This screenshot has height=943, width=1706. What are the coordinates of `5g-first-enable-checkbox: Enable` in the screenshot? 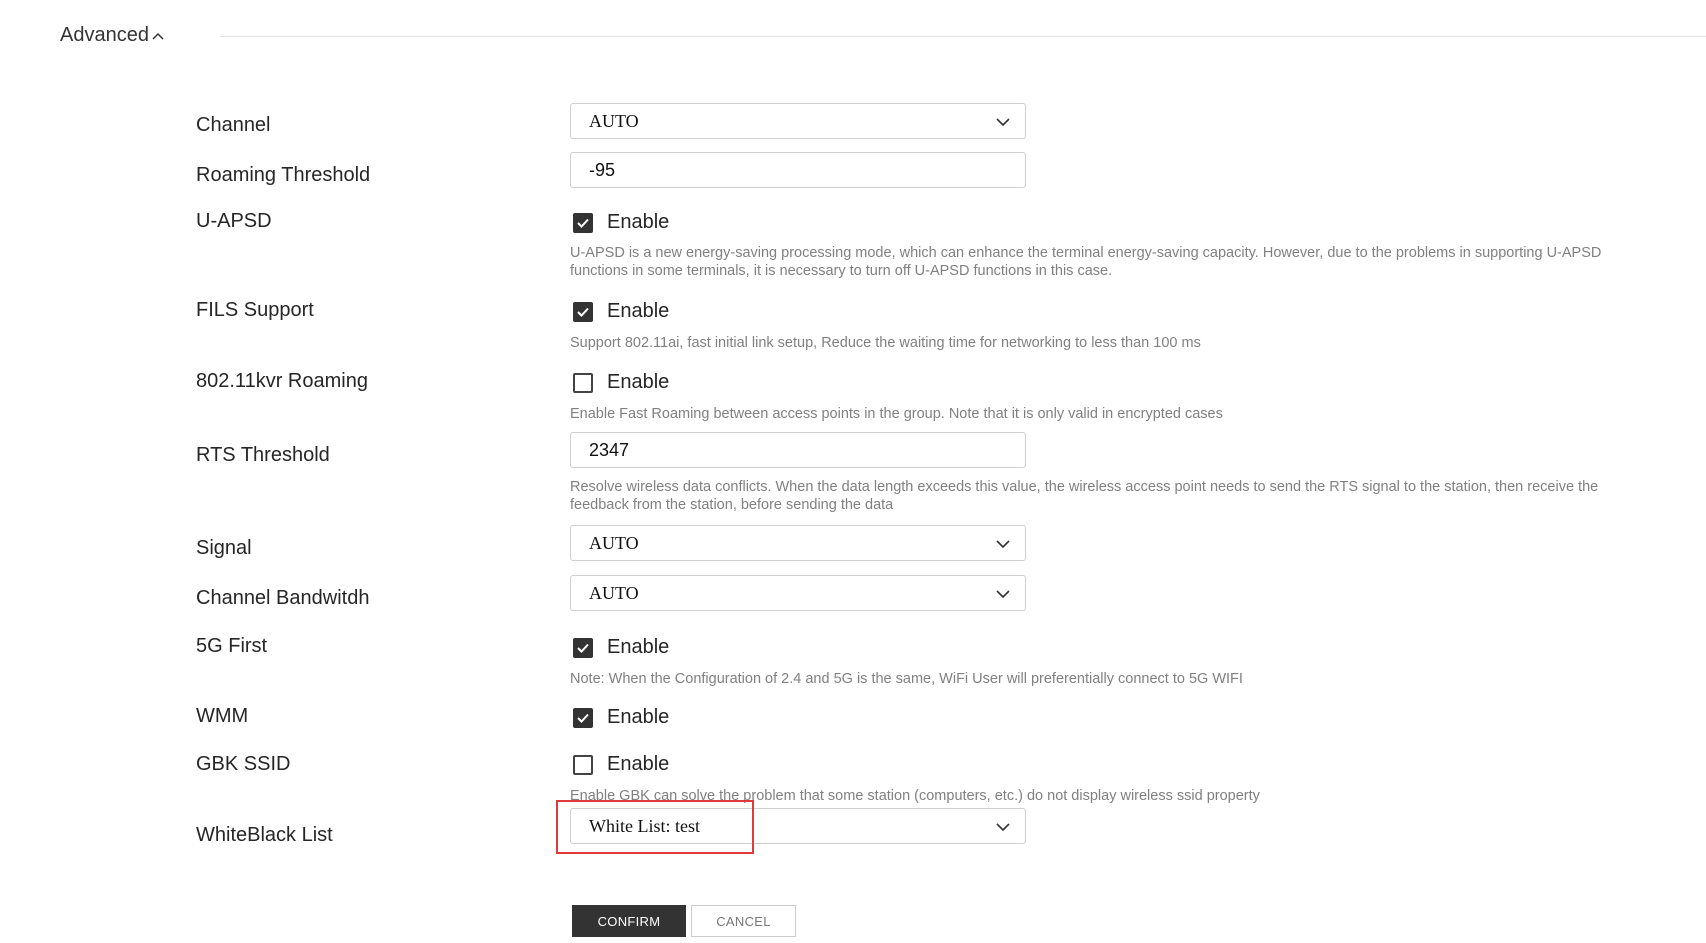 It's located at (621, 647).